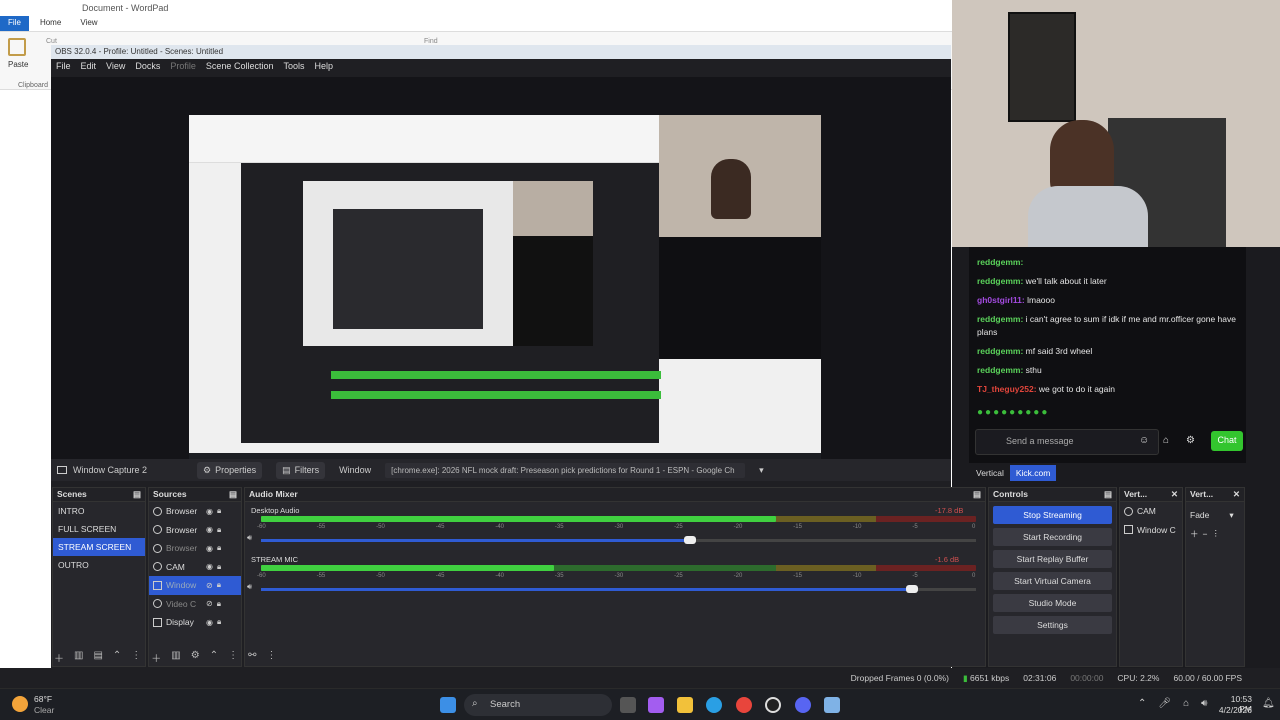 This screenshot has height=720, width=1280. What do you see at coordinates (99, 547) in the screenshot?
I see `scene-item-active: STREAM SCREEN` at bounding box center [99, 547].